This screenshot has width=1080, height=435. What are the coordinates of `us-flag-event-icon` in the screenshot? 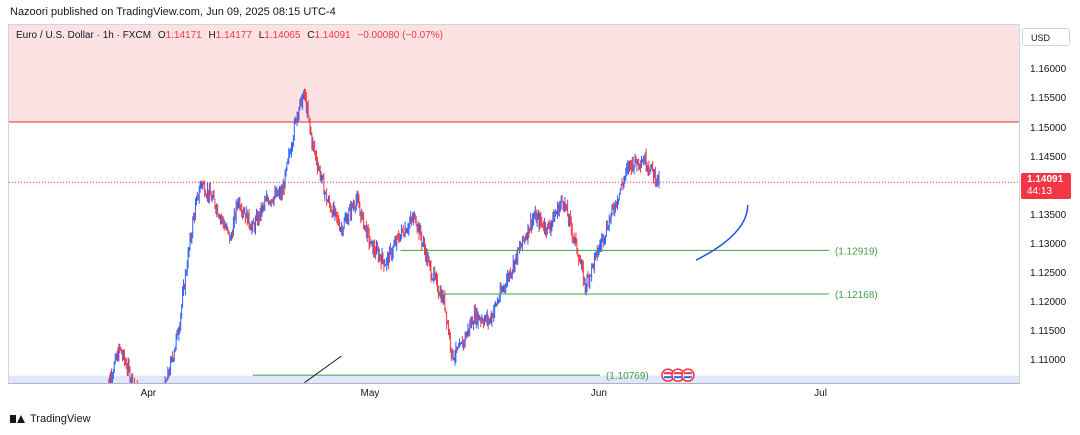 It's located at (688, 375).